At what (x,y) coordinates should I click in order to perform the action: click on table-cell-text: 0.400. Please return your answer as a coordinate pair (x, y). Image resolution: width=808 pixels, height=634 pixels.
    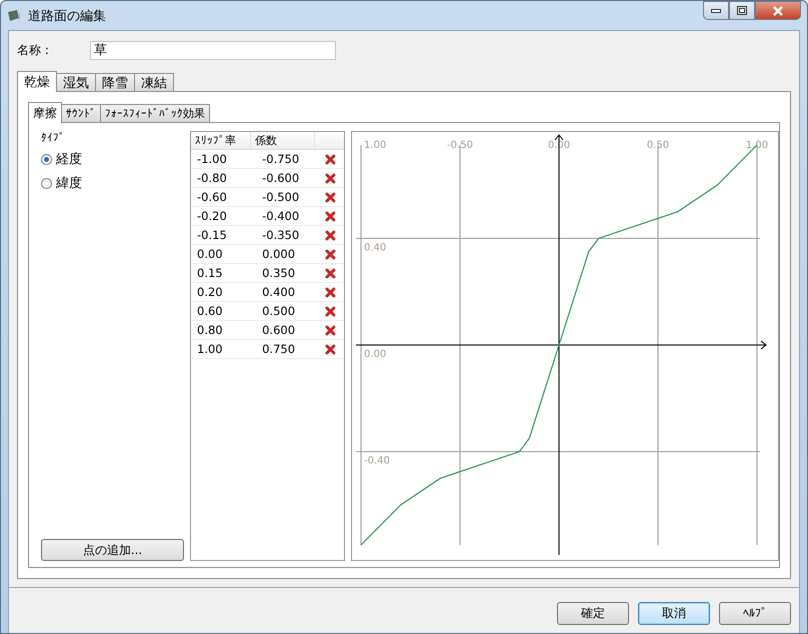
    Looking at the image, I should click on (278, 292).